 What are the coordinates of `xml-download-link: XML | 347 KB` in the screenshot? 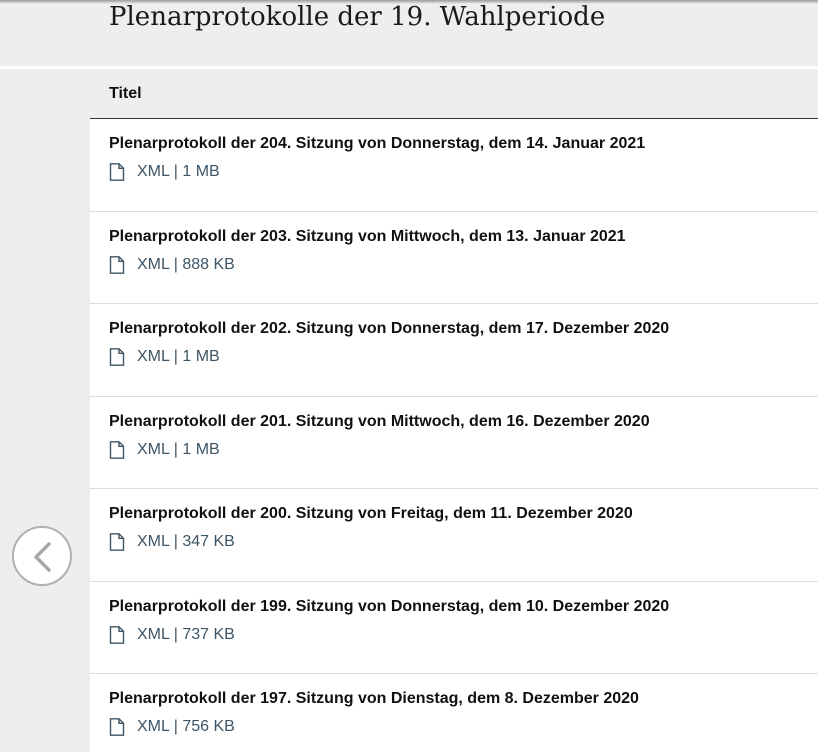 It's located at (172, 542).